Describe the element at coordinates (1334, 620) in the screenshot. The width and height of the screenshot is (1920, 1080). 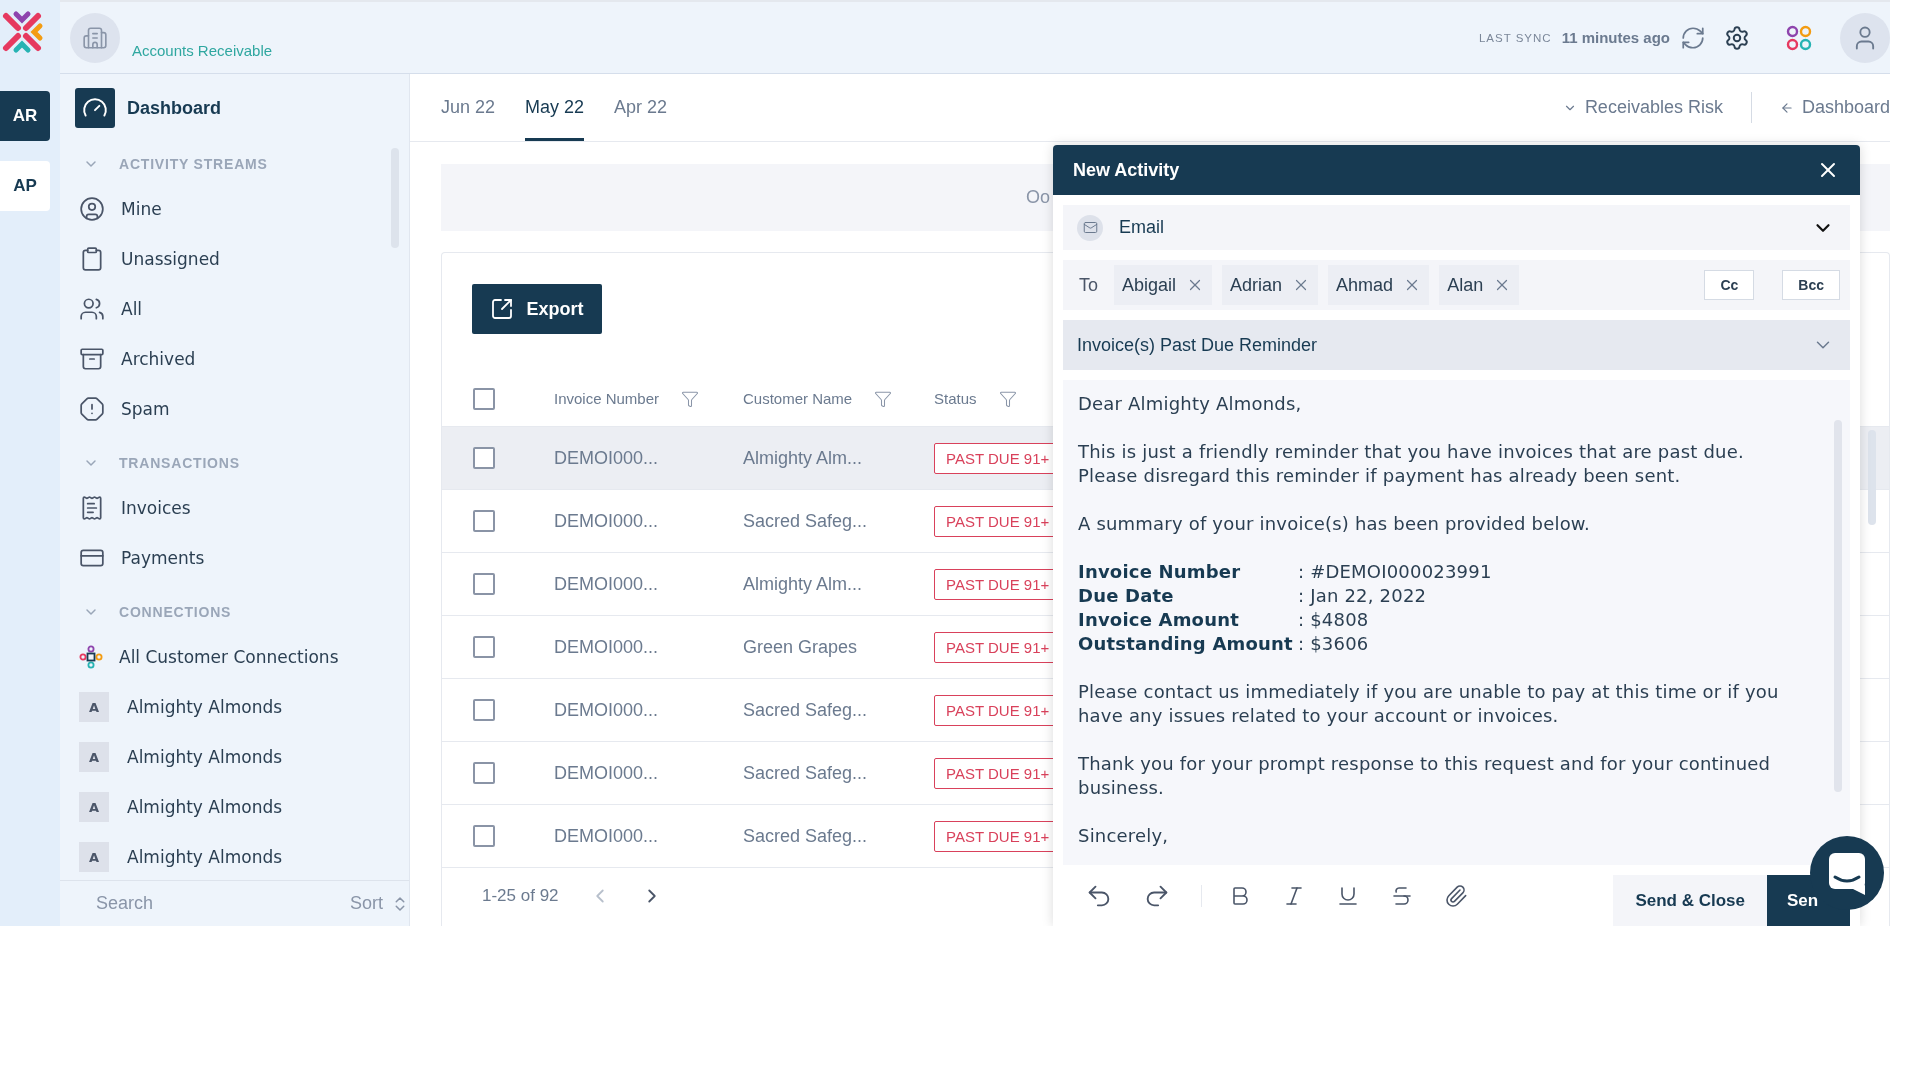
I see `summary-value: : $4808` at that location.